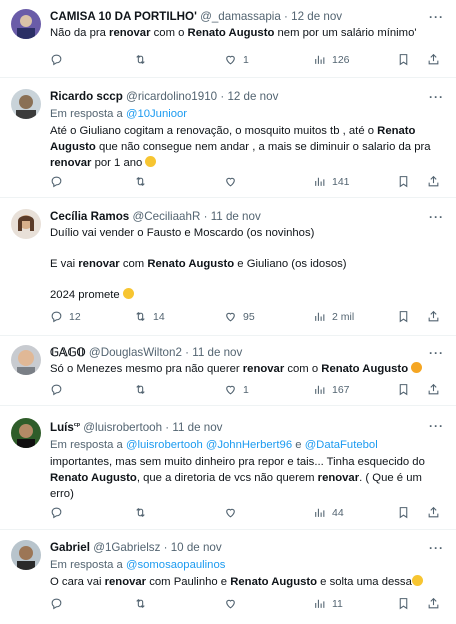  What do you see at coordinates (246, 514) in the screenshot?
I see `tweet-actions: 44` at bounding box center [246, 514].